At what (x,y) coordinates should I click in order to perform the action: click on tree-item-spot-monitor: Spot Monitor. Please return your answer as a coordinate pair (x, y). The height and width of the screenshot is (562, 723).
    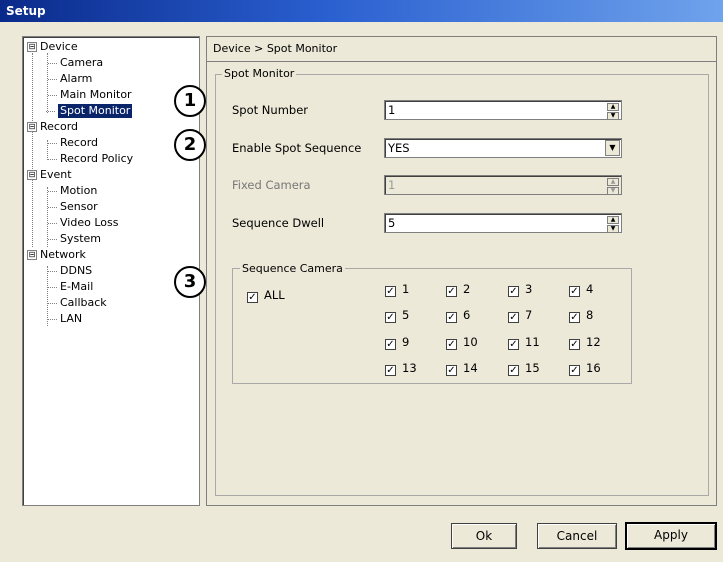
    Looking at the image, I should click on (89, 111).